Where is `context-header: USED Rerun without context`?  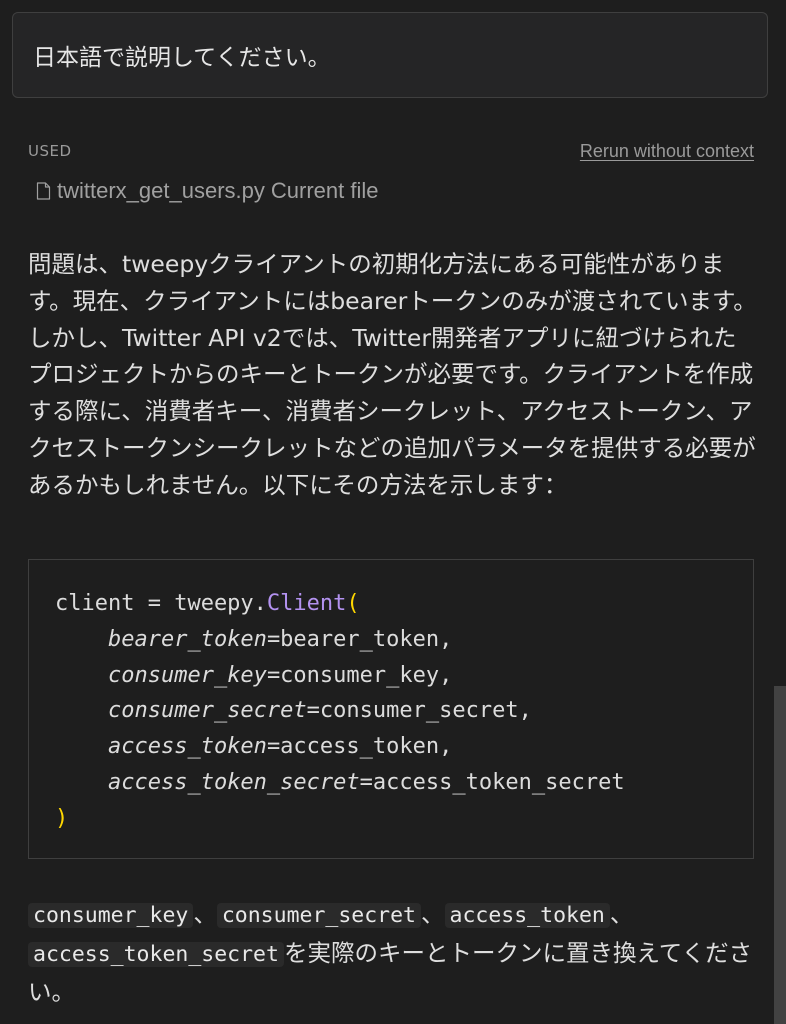 context-header: USED Rerun without context is located at coordinates (391, 151).